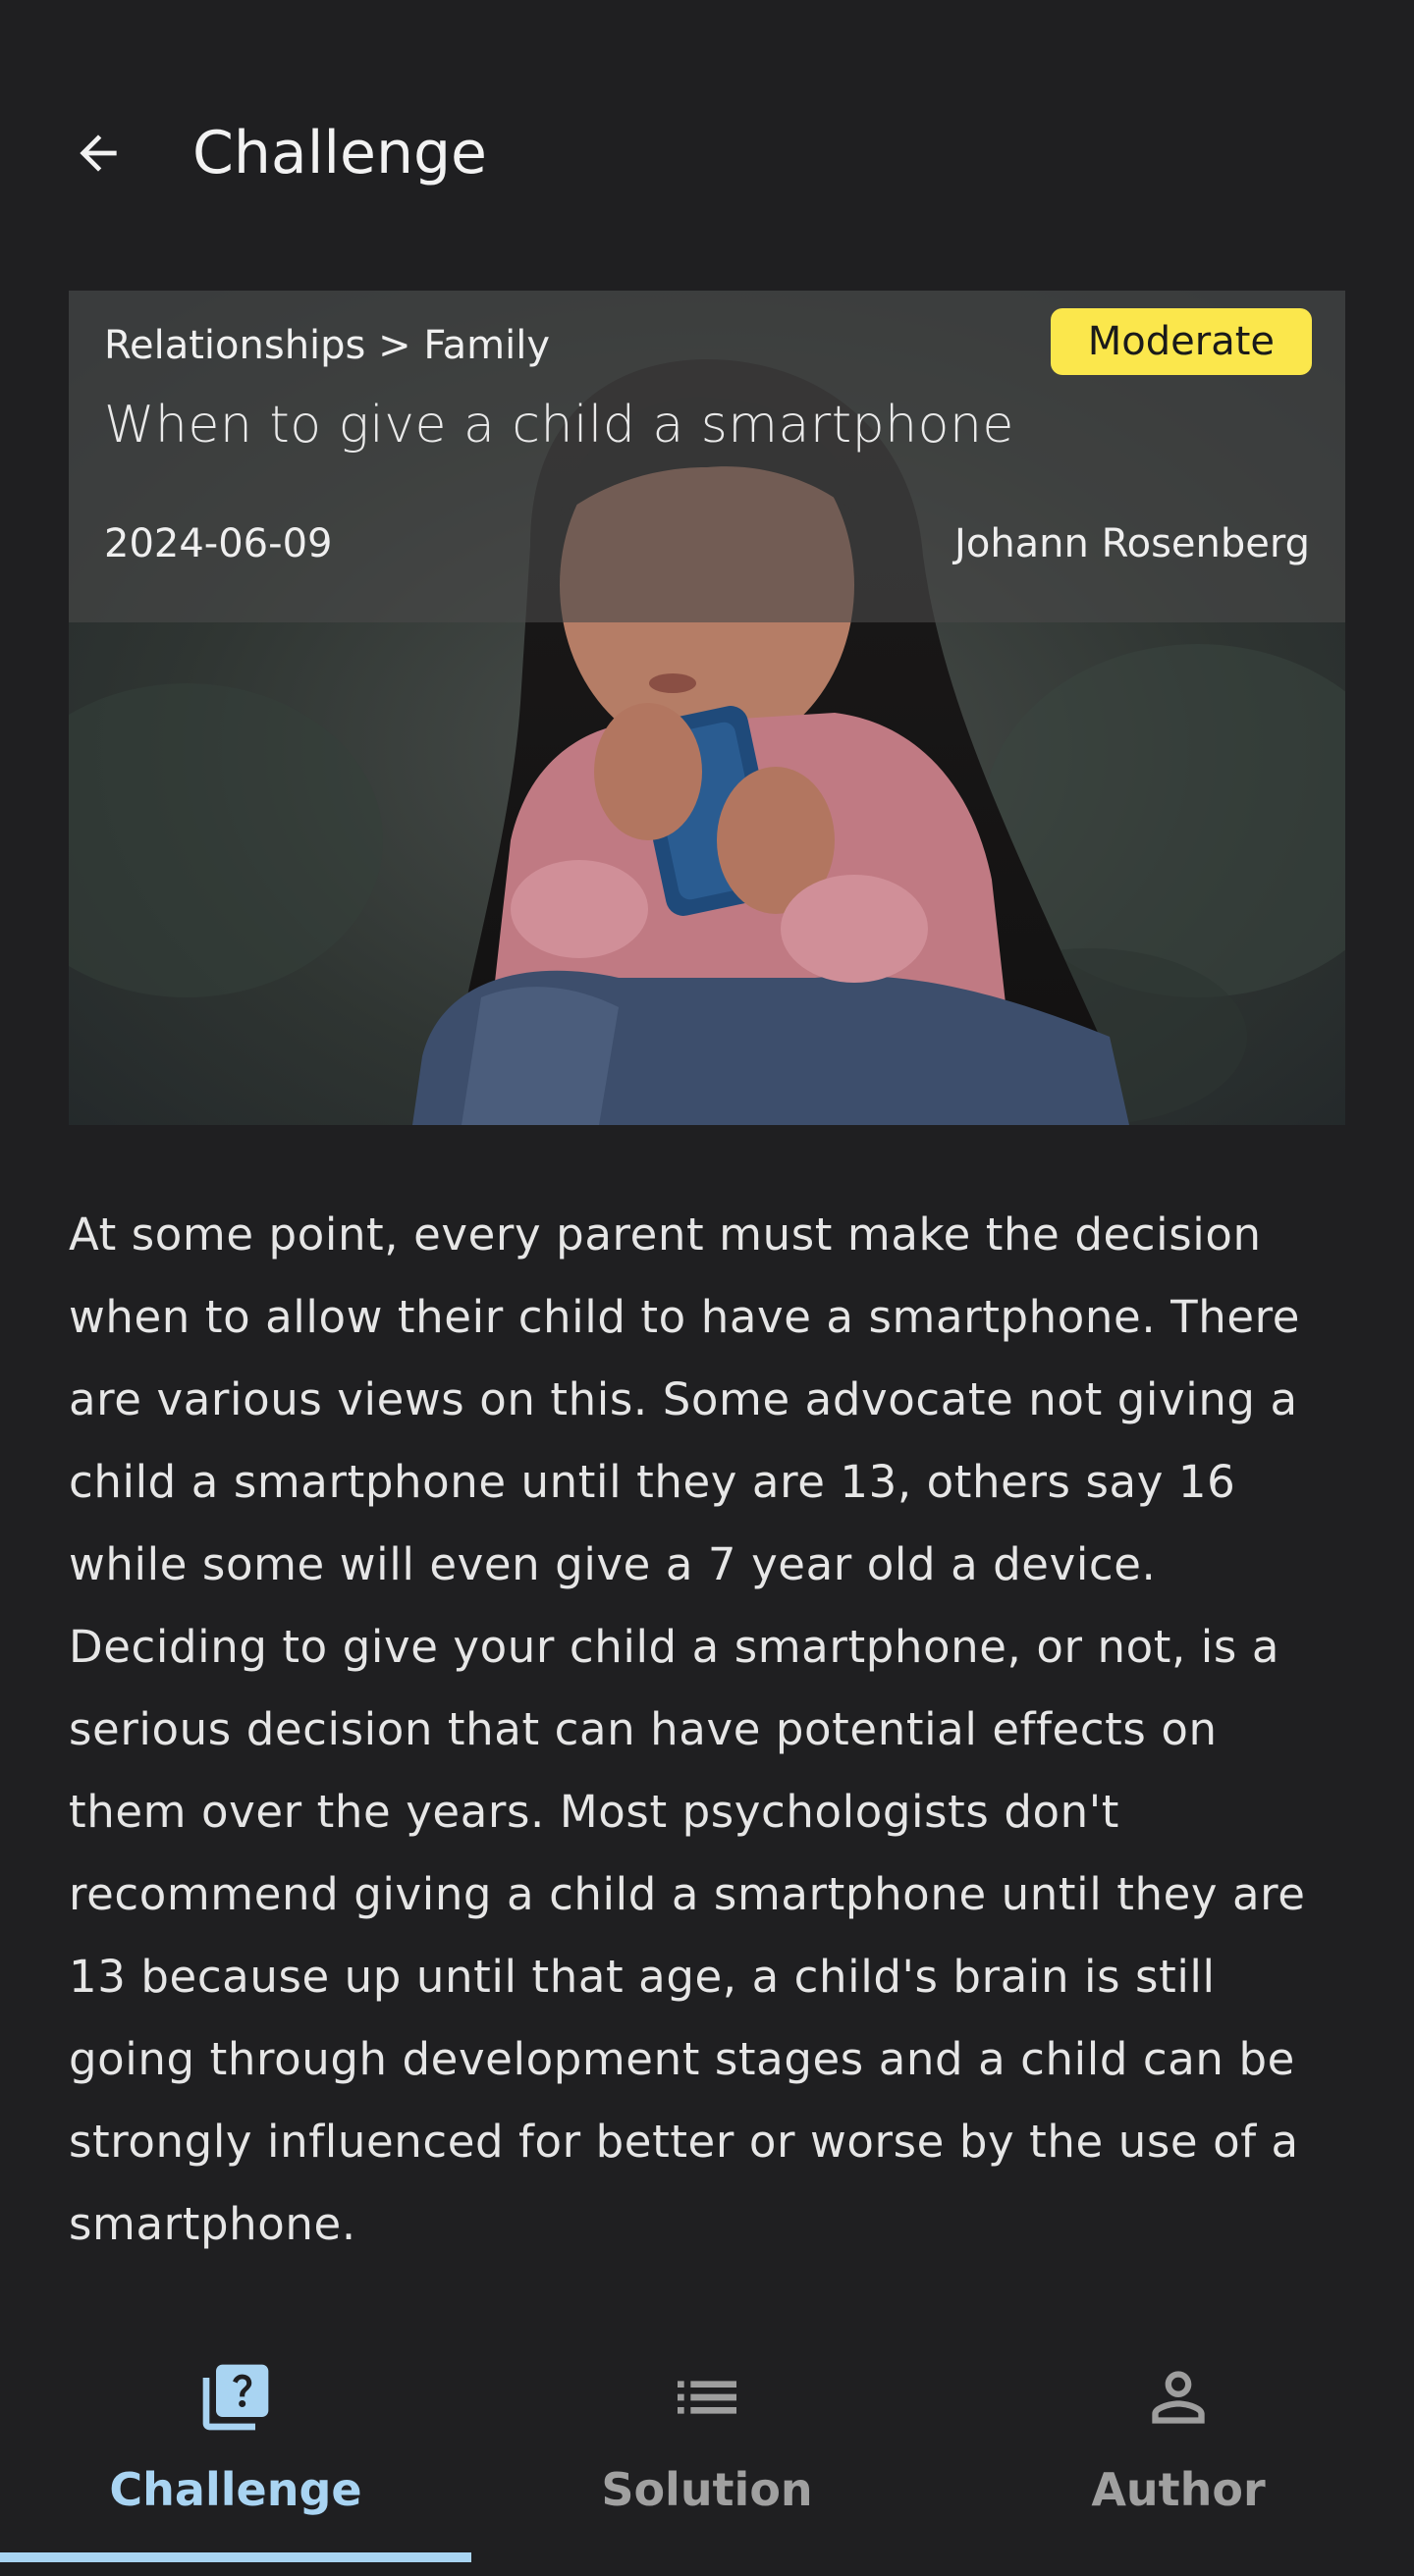  I want to click on bottom-navigation: Challenge Solution Author, so click(707, 2446).